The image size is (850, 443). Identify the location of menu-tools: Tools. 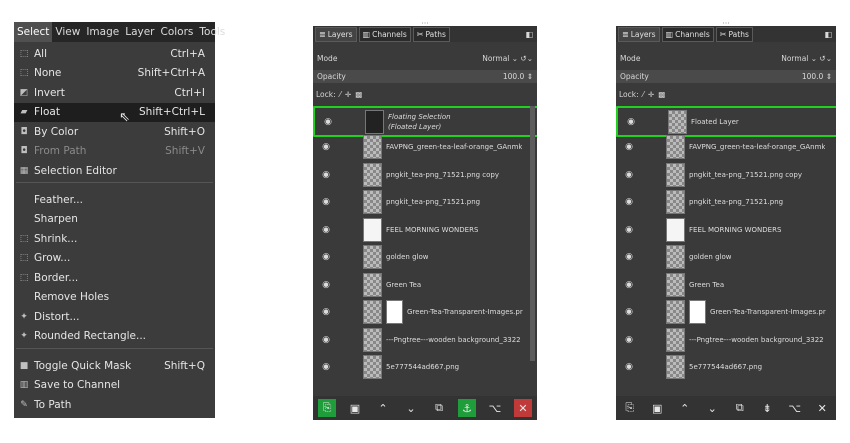
(212, 32).